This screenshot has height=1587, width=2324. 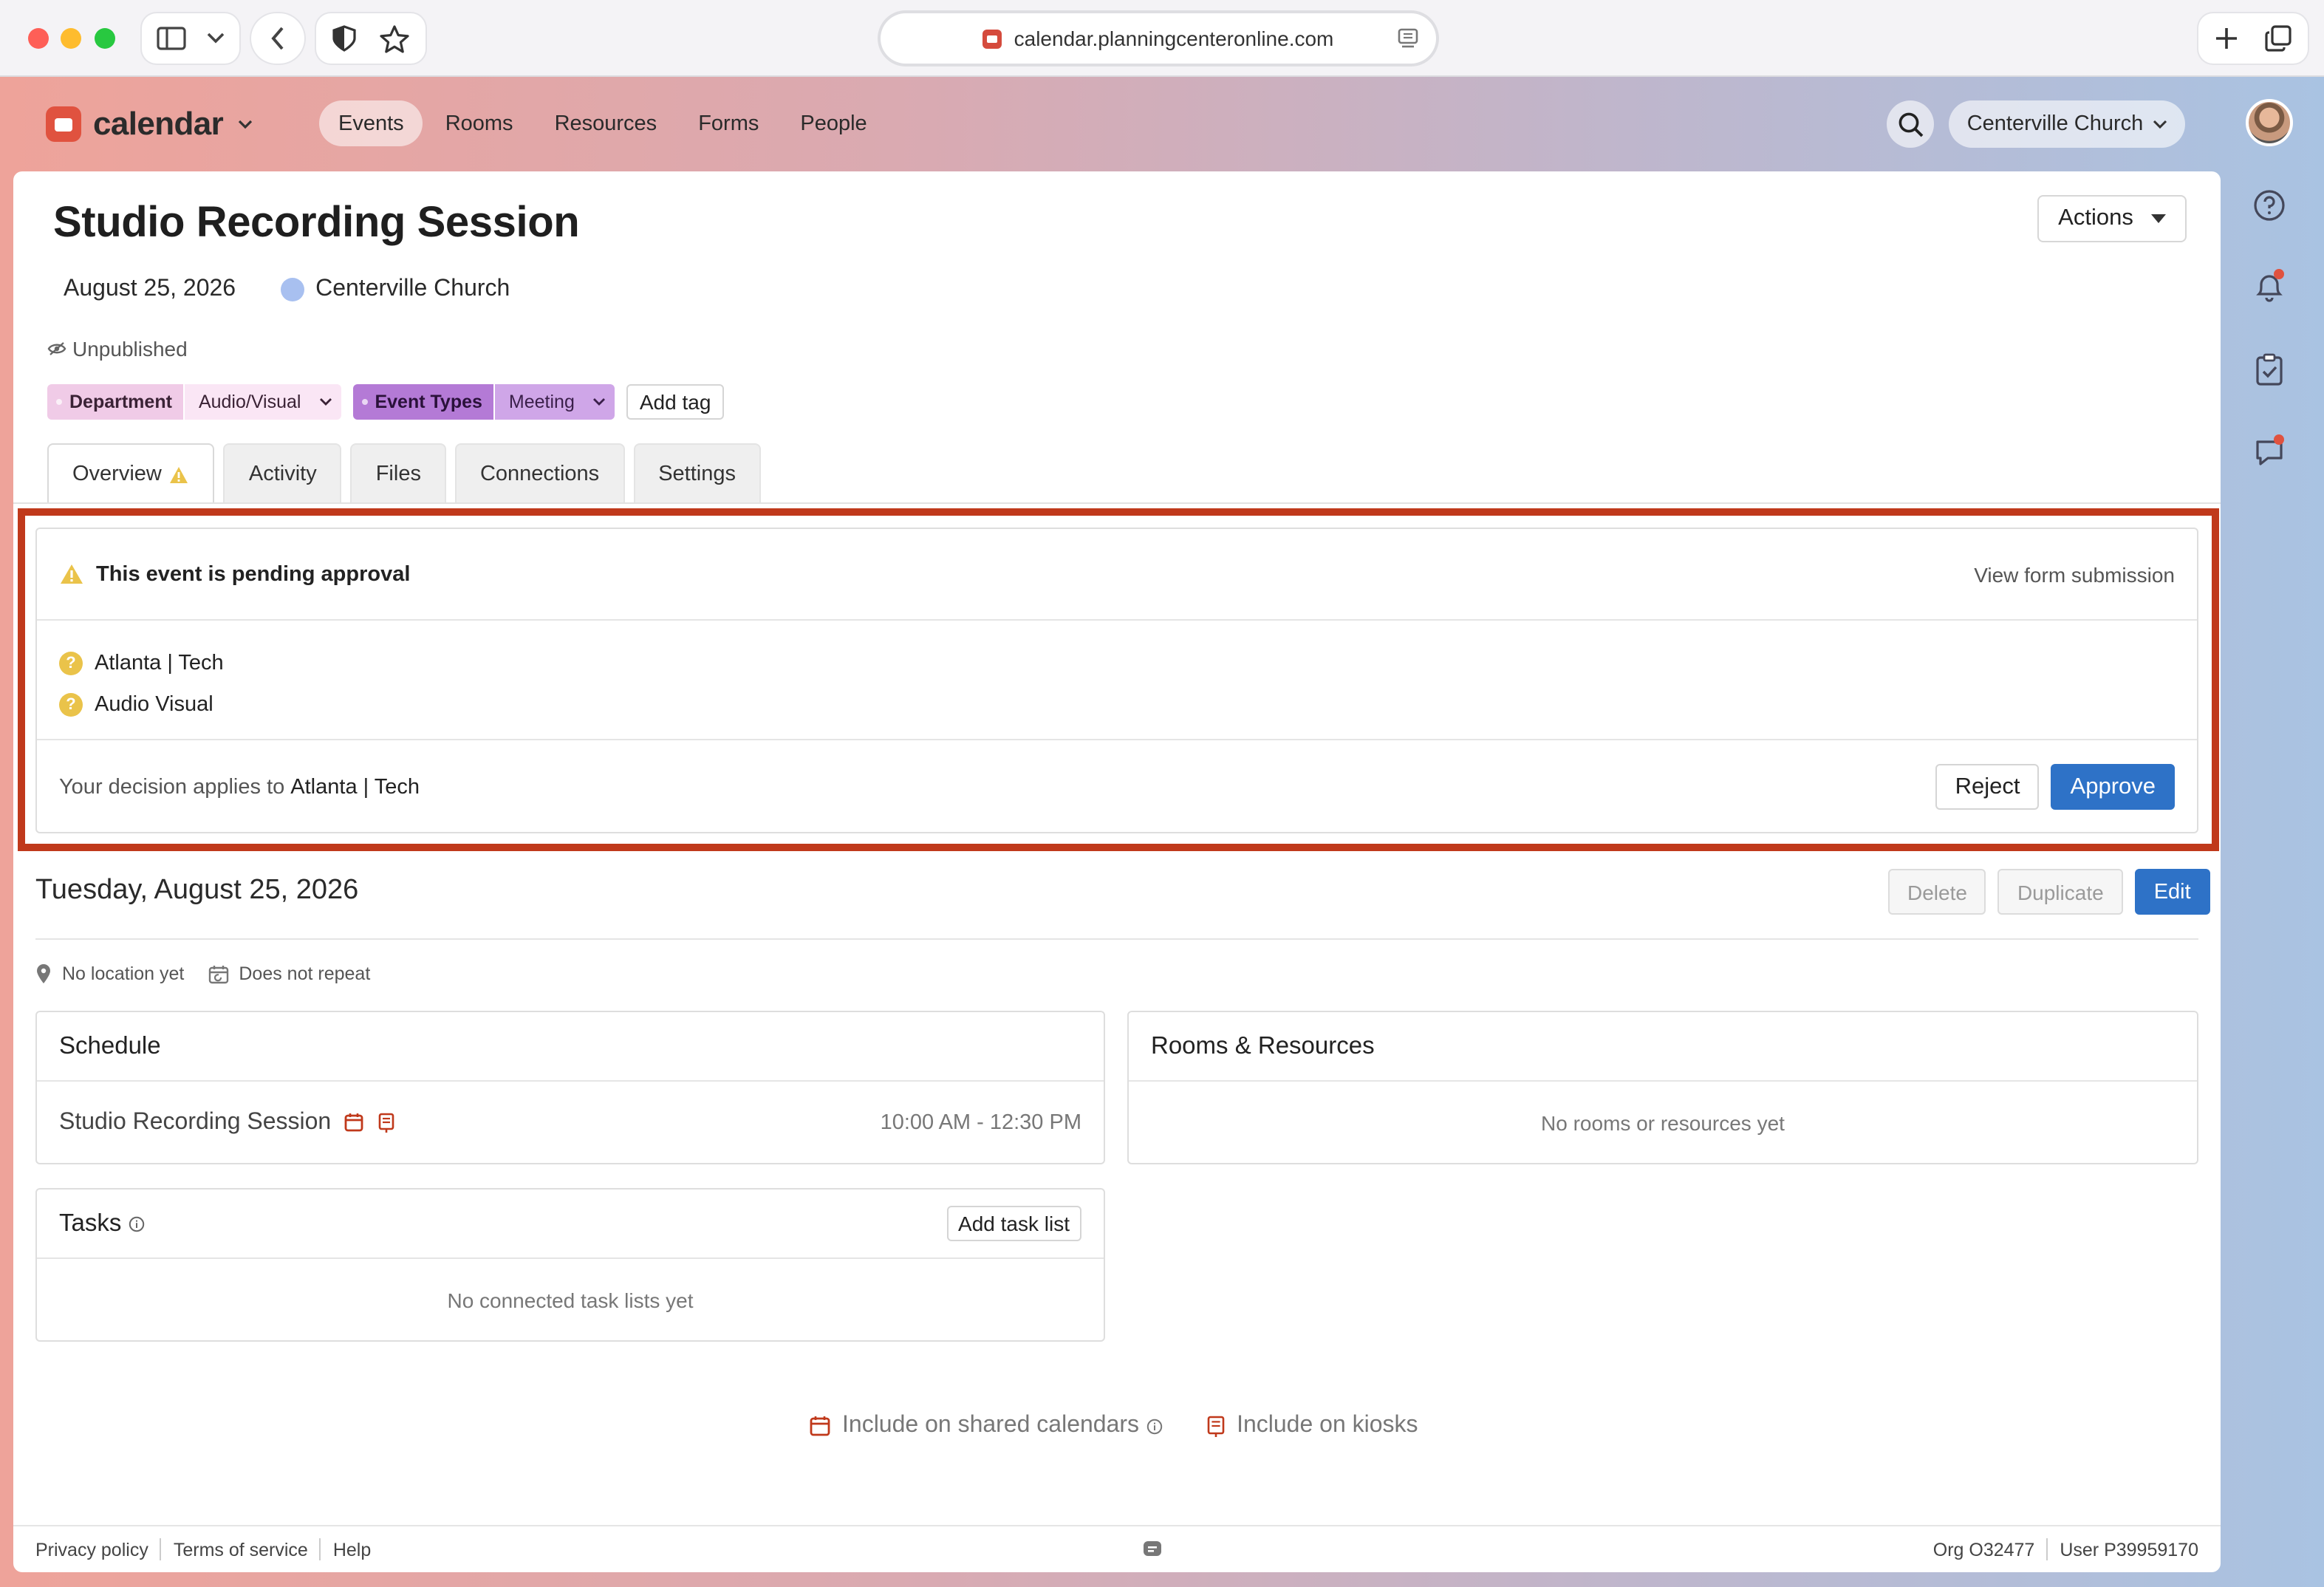 What do you see at coordinates (287, 289) in the screenshot?
I see `event-meta: August 25, 2026 Centerville Church` at bounding box center [287, 289].